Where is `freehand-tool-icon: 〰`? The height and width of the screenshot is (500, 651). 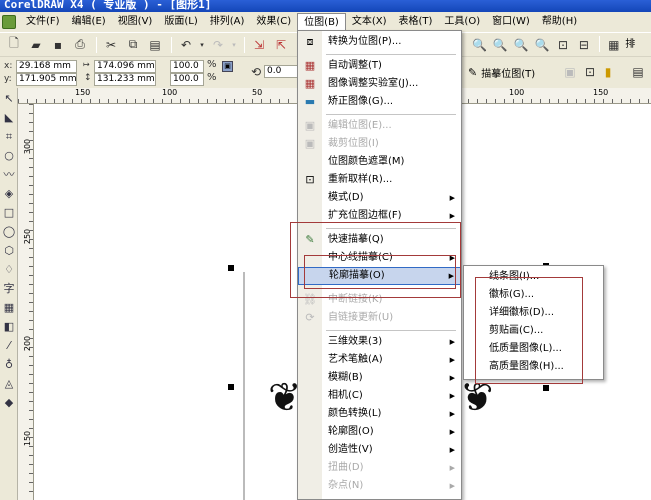
freehand-tool-icon: 〰 is located at coordinates (9, 175).